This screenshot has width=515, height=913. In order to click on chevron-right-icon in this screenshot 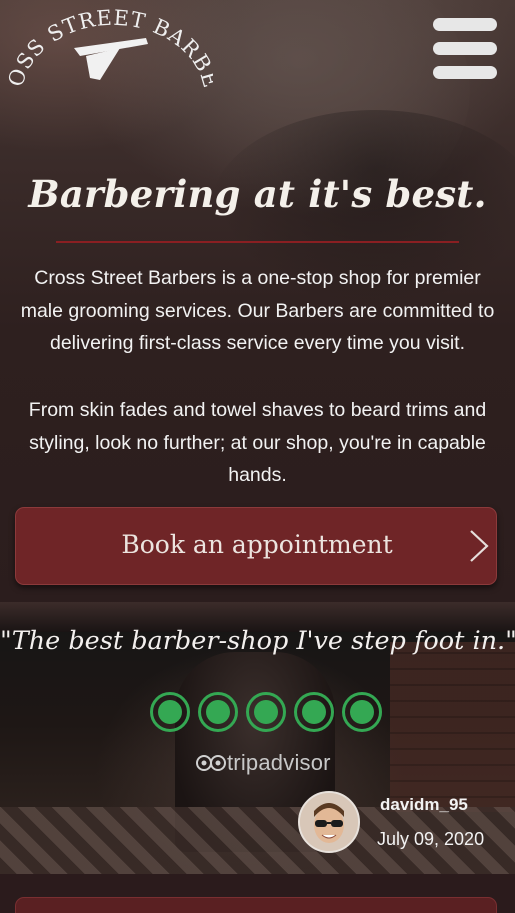, I will do `click(479, 546)`.